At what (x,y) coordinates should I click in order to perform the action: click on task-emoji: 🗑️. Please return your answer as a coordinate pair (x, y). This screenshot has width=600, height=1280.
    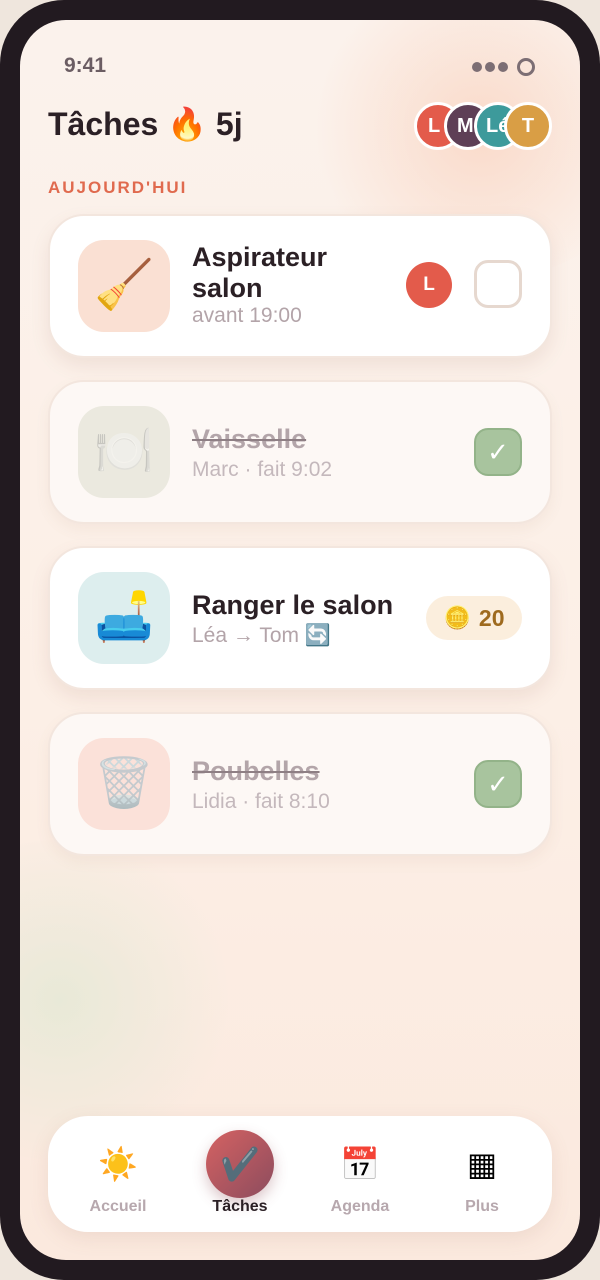
    Looking at the image, I should click on (124, 783).